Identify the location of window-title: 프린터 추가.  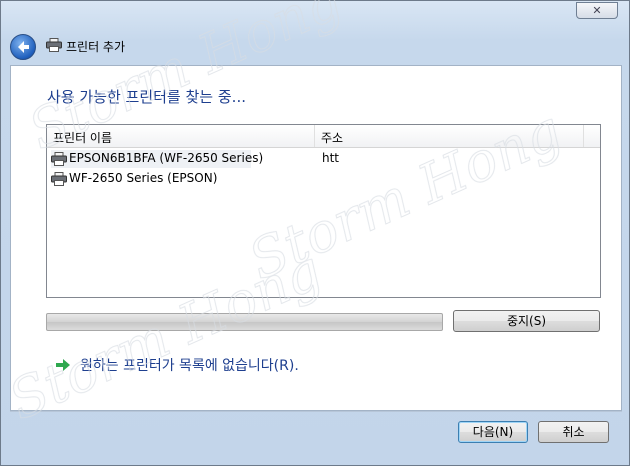
(96, 47).